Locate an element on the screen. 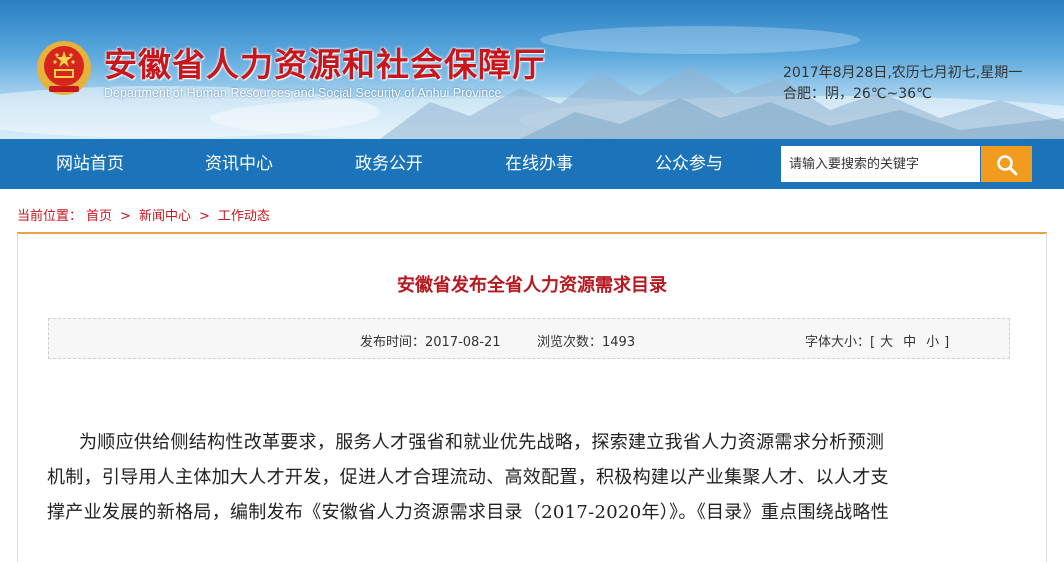 This screenshot has height=562, width=1064. nav-item-online-services: 在线办事 is located at coordinates (539, 164).